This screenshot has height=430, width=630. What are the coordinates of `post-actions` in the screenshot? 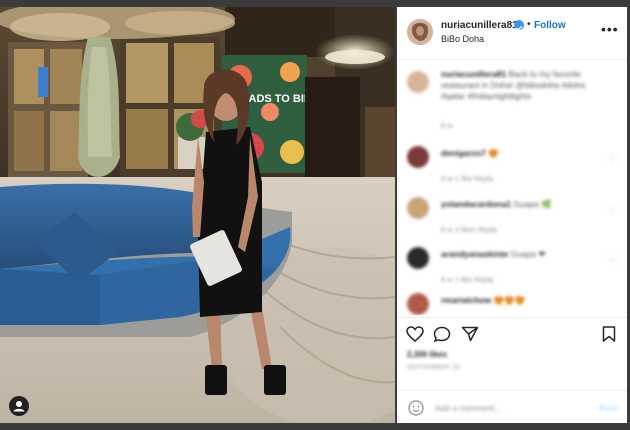 It's located at (512, 332).